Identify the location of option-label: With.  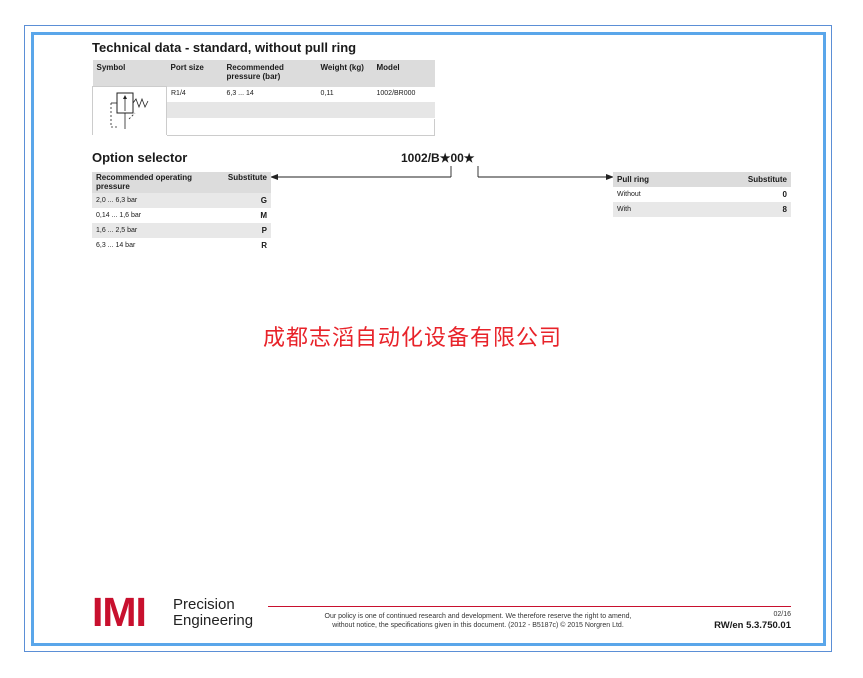
(654, 209).